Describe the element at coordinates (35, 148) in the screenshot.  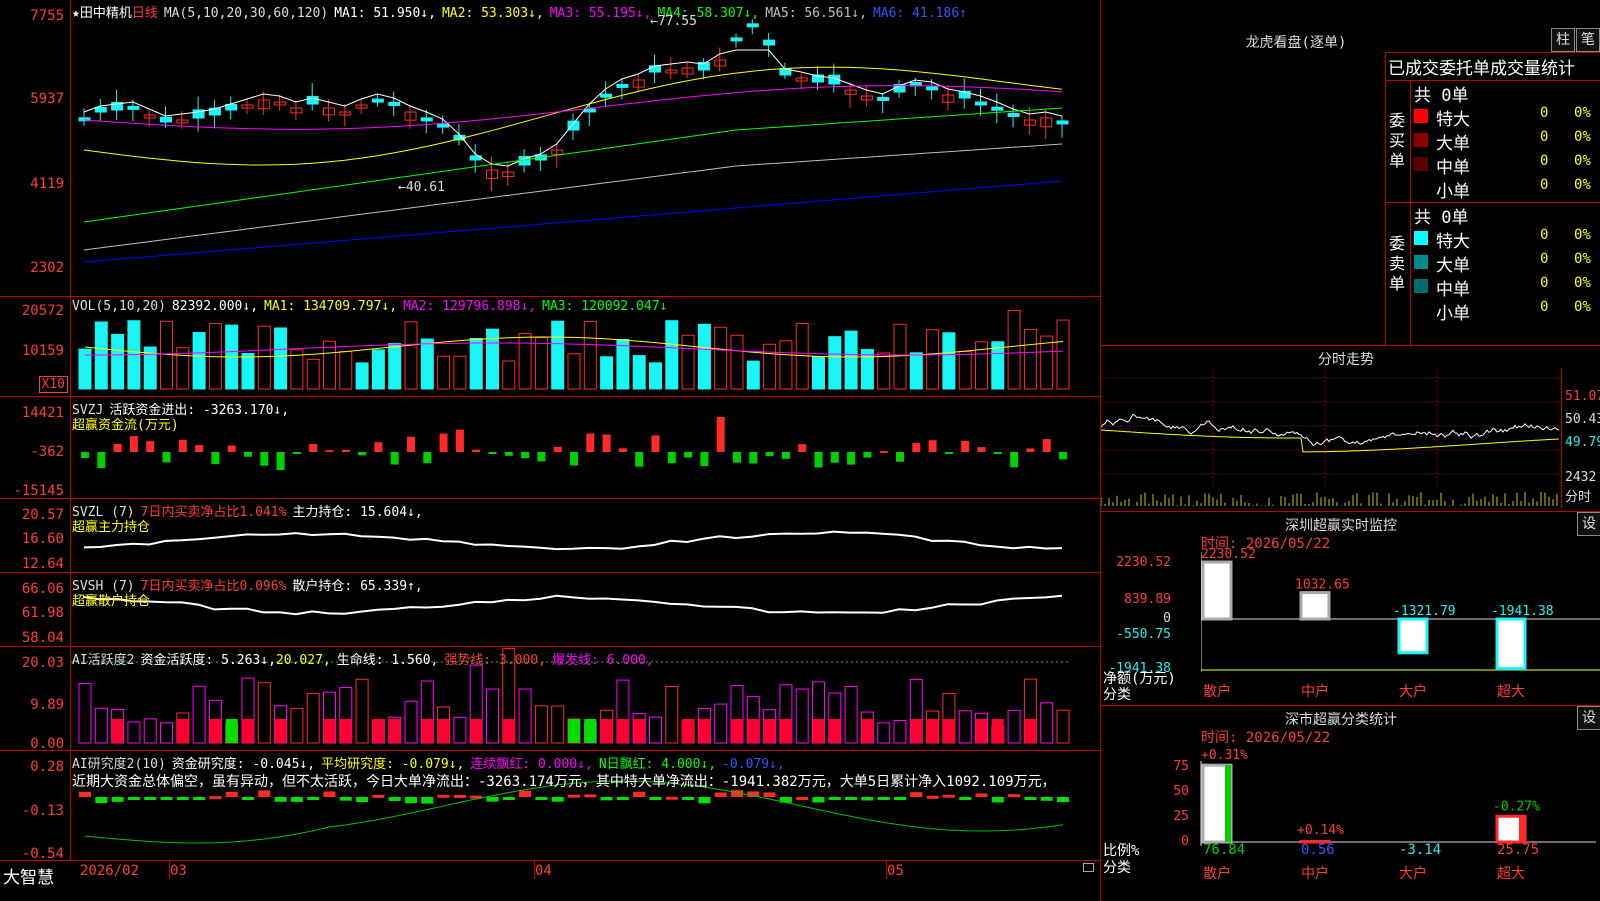
I see `price-y-axis: 7755 5937 4119 2302` at that location.